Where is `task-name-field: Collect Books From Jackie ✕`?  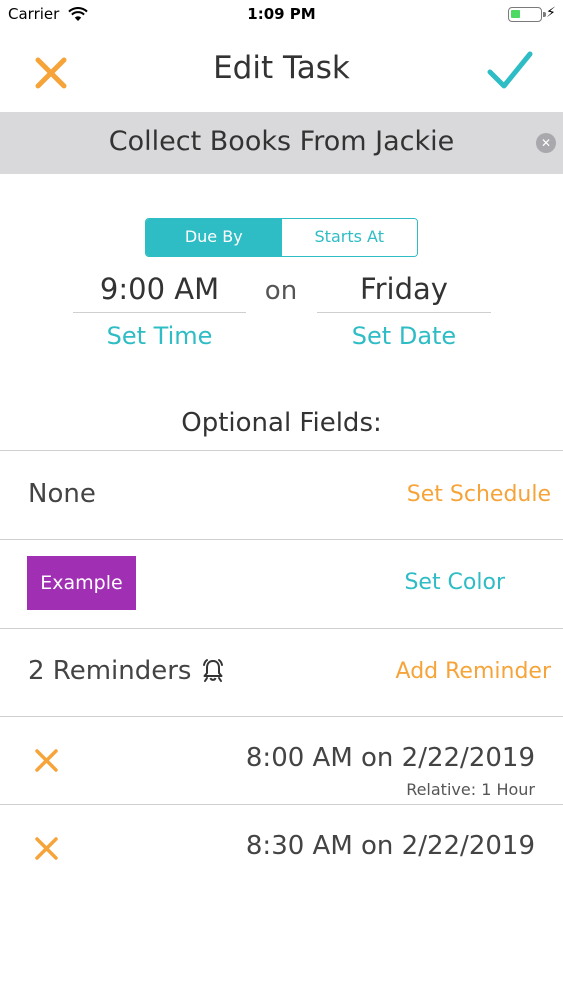
task-name-field: Collect Books From Jackie ✕ is located at coordinates (281, 143).